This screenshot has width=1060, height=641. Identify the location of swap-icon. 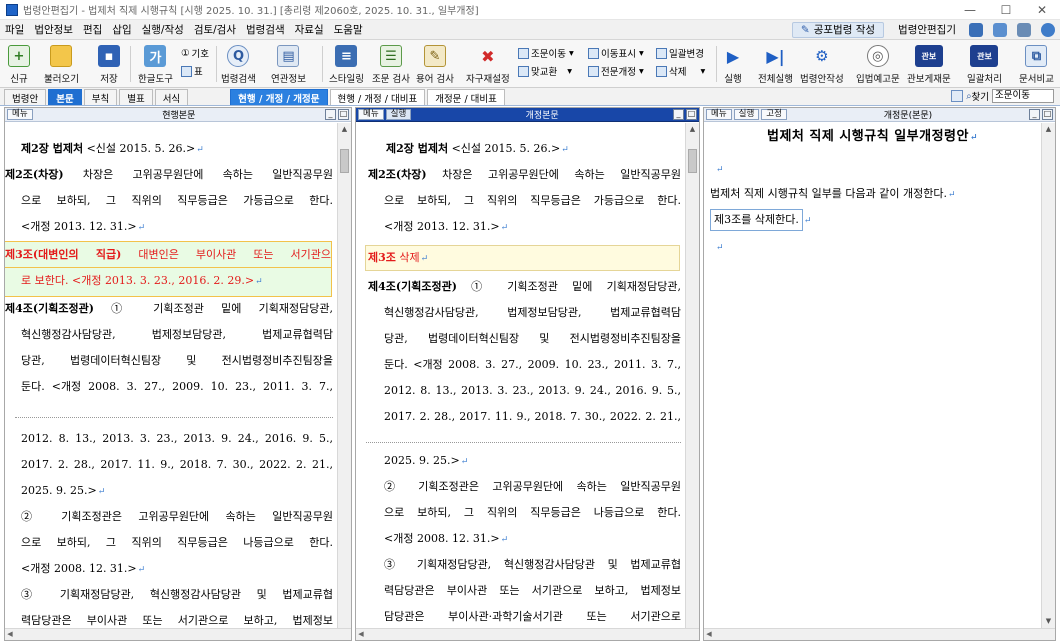
(523, 71).